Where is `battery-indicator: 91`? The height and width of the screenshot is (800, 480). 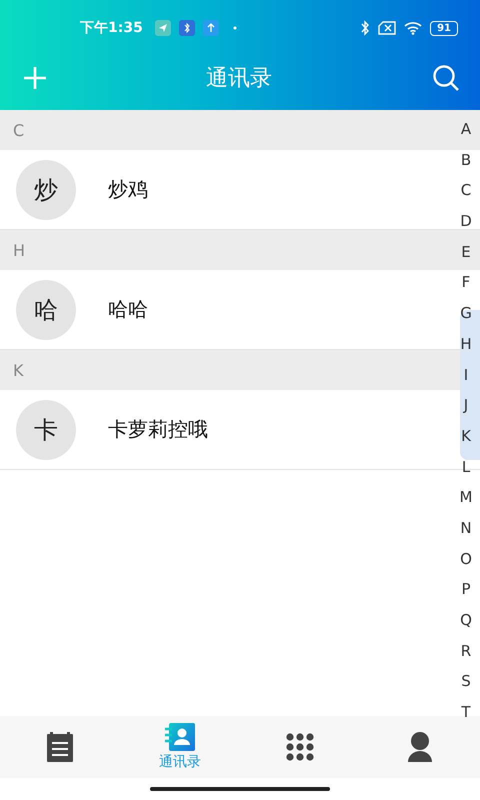 battery-indicator: 91 is located at coordinates (444, 28).